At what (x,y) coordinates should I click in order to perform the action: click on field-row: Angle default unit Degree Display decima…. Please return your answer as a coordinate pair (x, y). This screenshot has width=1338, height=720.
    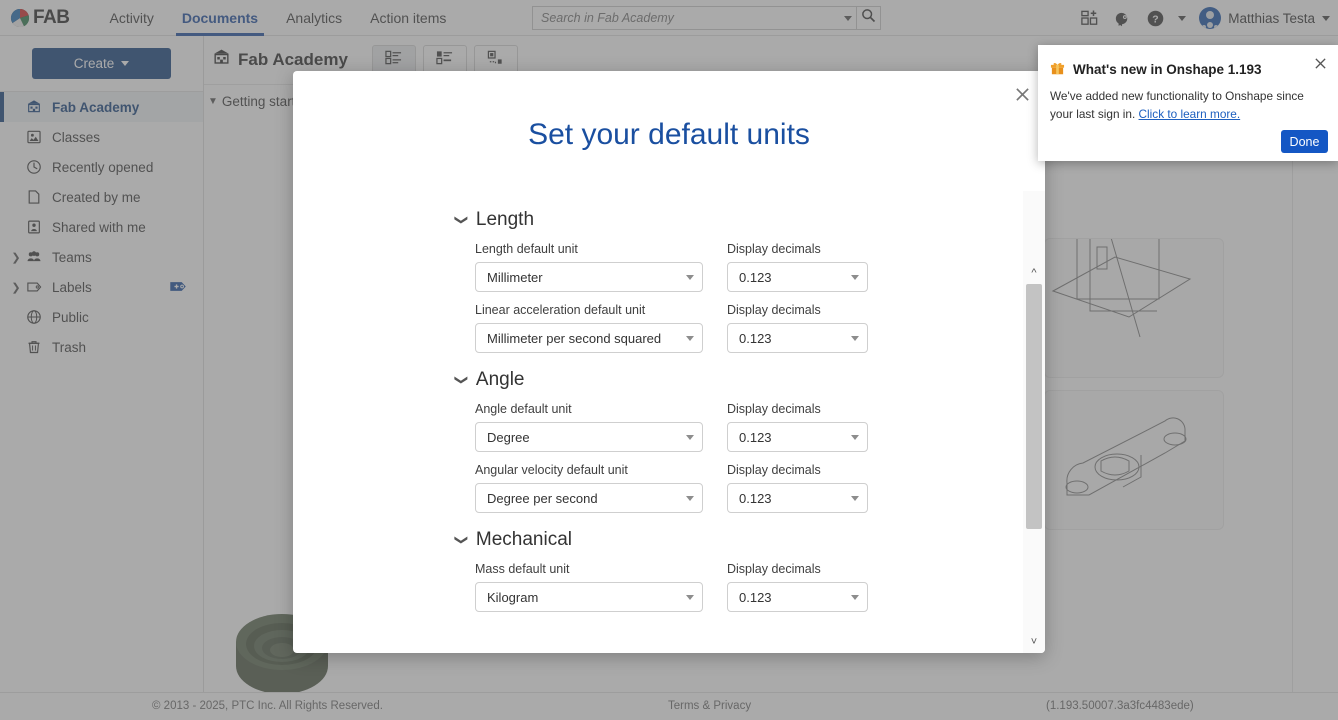
    Looking at the image, I should click on (743, 427).